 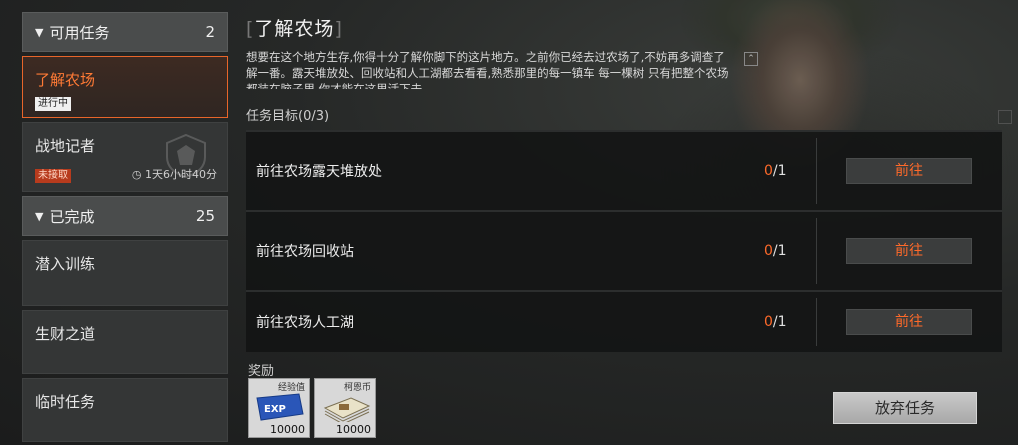 I want to click on completed-quests-label: 已完成, so click(x=72, y=216).